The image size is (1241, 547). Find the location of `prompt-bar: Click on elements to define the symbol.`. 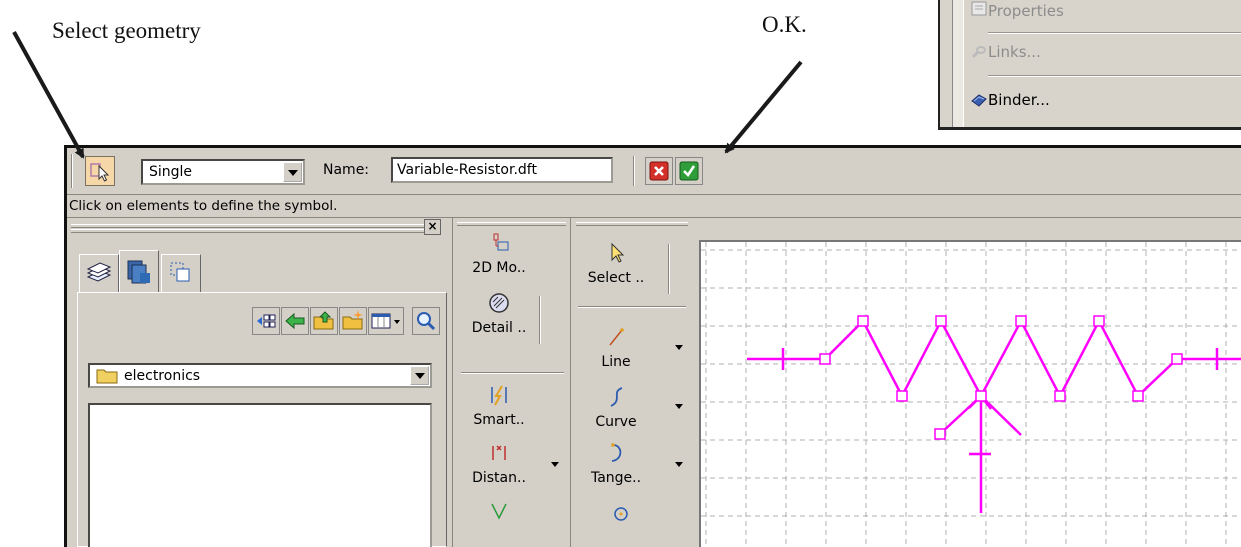

prompt-bar: Click on elements to define the symbol. is located at coordinates (654, 206).